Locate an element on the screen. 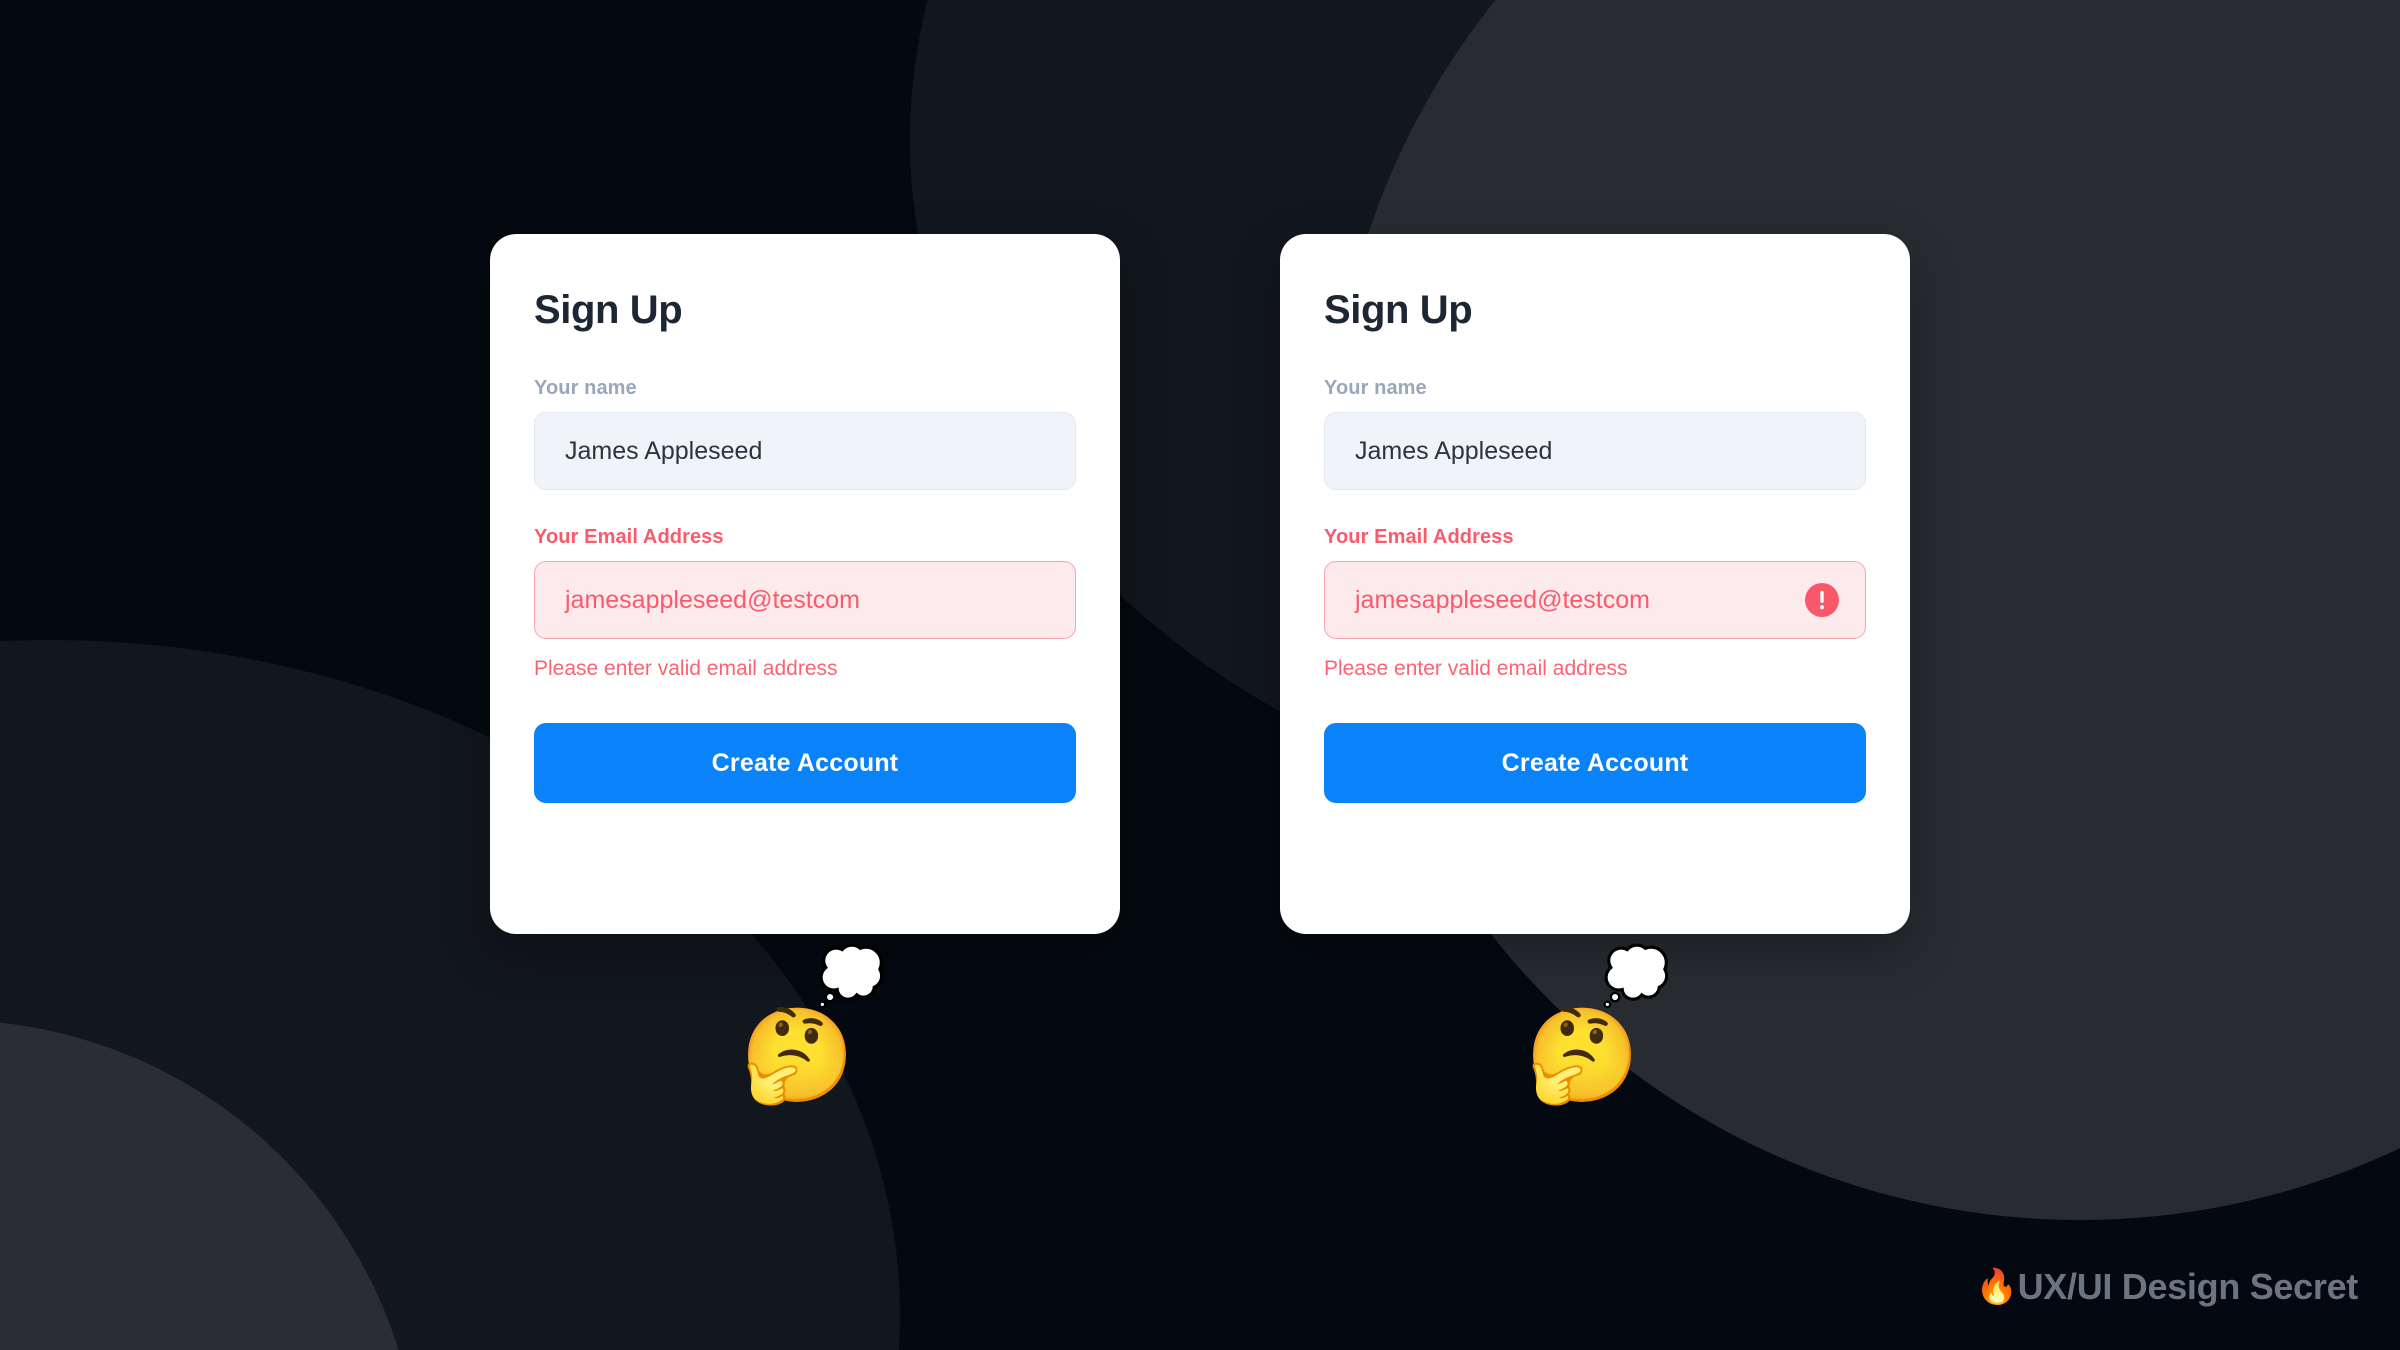  flame-icon: 🔥 is located at coordinates (1996, 1287).